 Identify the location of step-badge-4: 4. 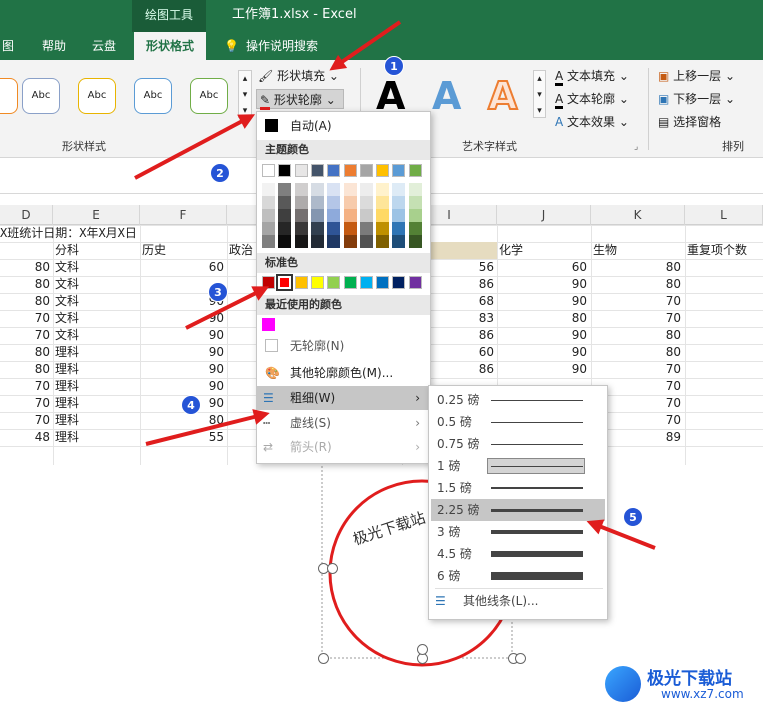
(191, 405).